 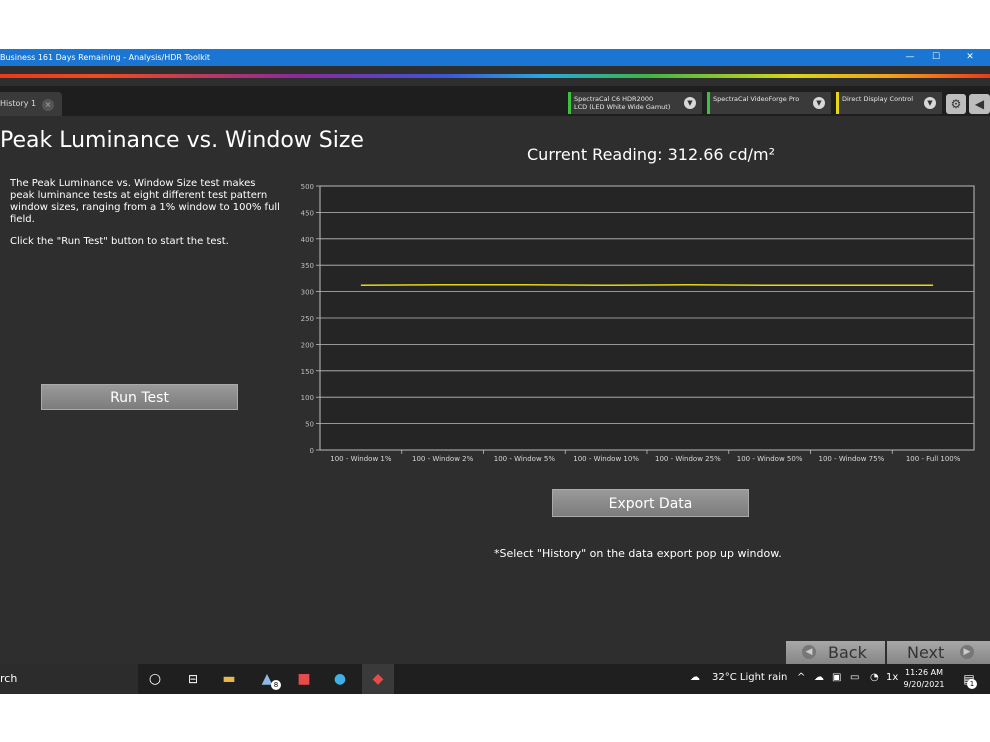 I want to click on notification-badge: 1, so click(x=972, y=684).